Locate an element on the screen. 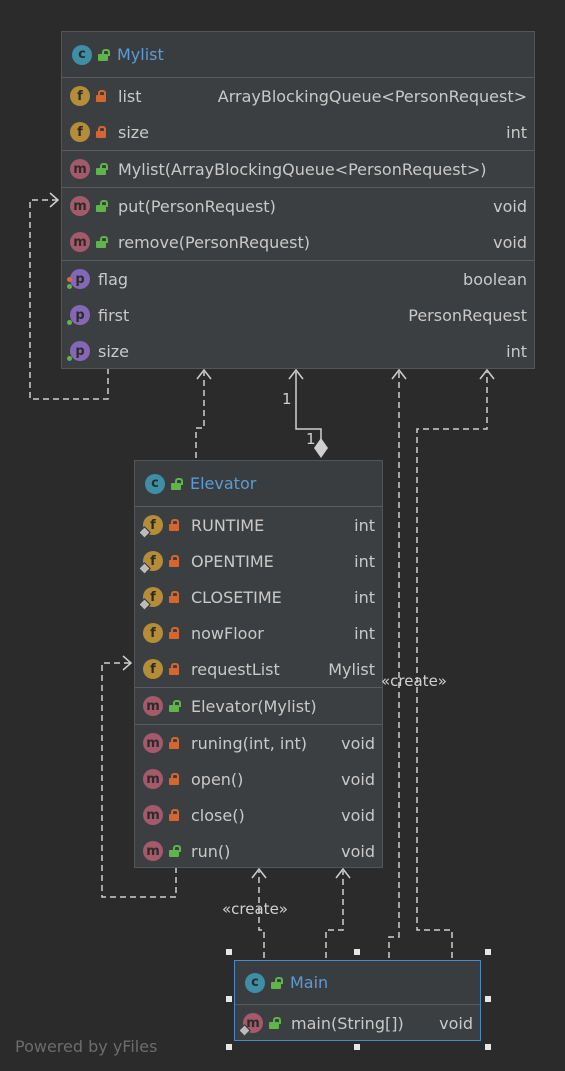  member-name: OPENTIME is located at coordinates (232, 561).